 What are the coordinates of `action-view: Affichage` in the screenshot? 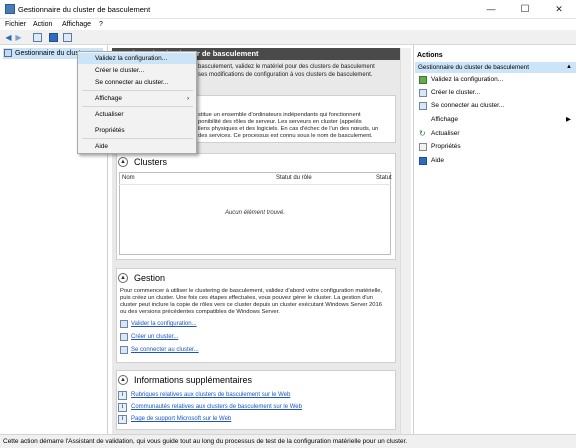 It's located at (444, 119).